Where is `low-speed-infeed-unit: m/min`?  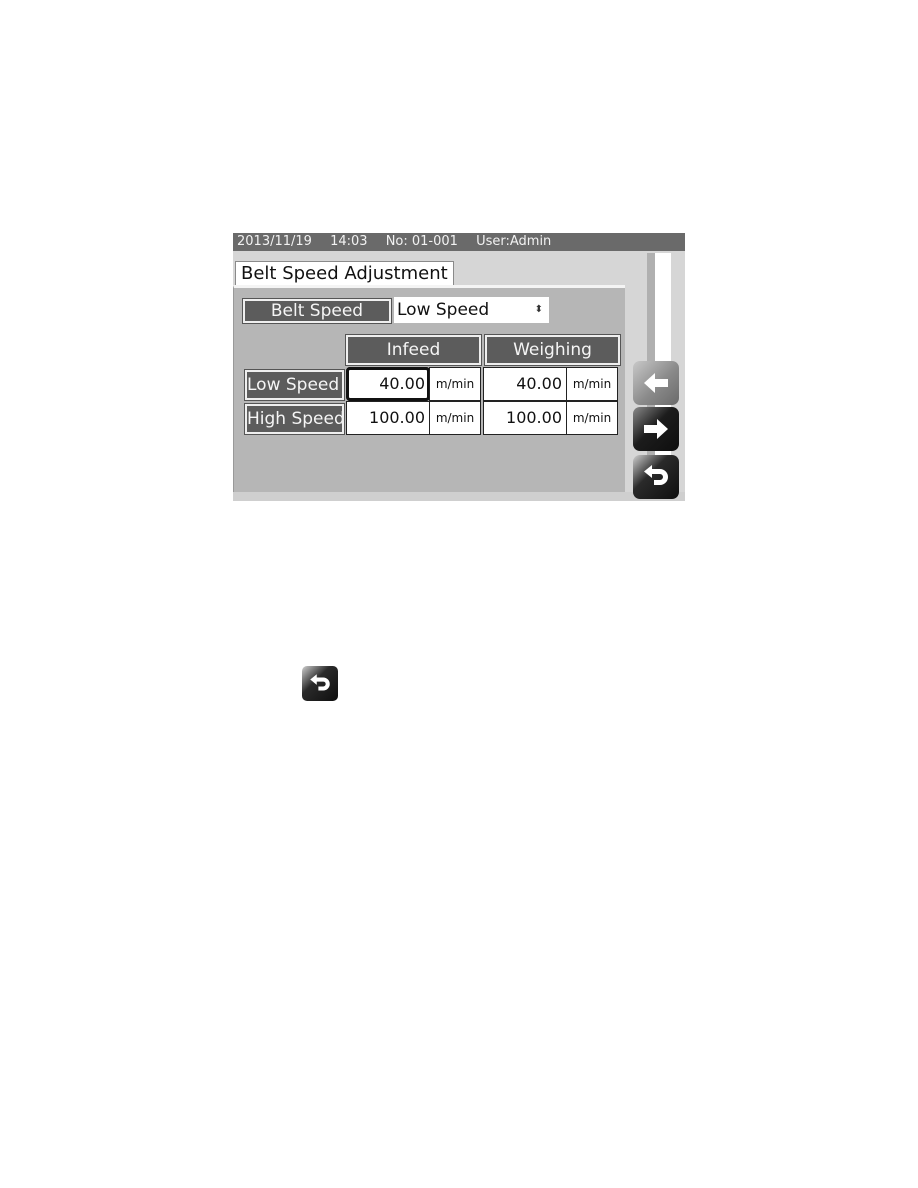
low-speed-infeed-unit: m/min is located at coordinates (455, 384).